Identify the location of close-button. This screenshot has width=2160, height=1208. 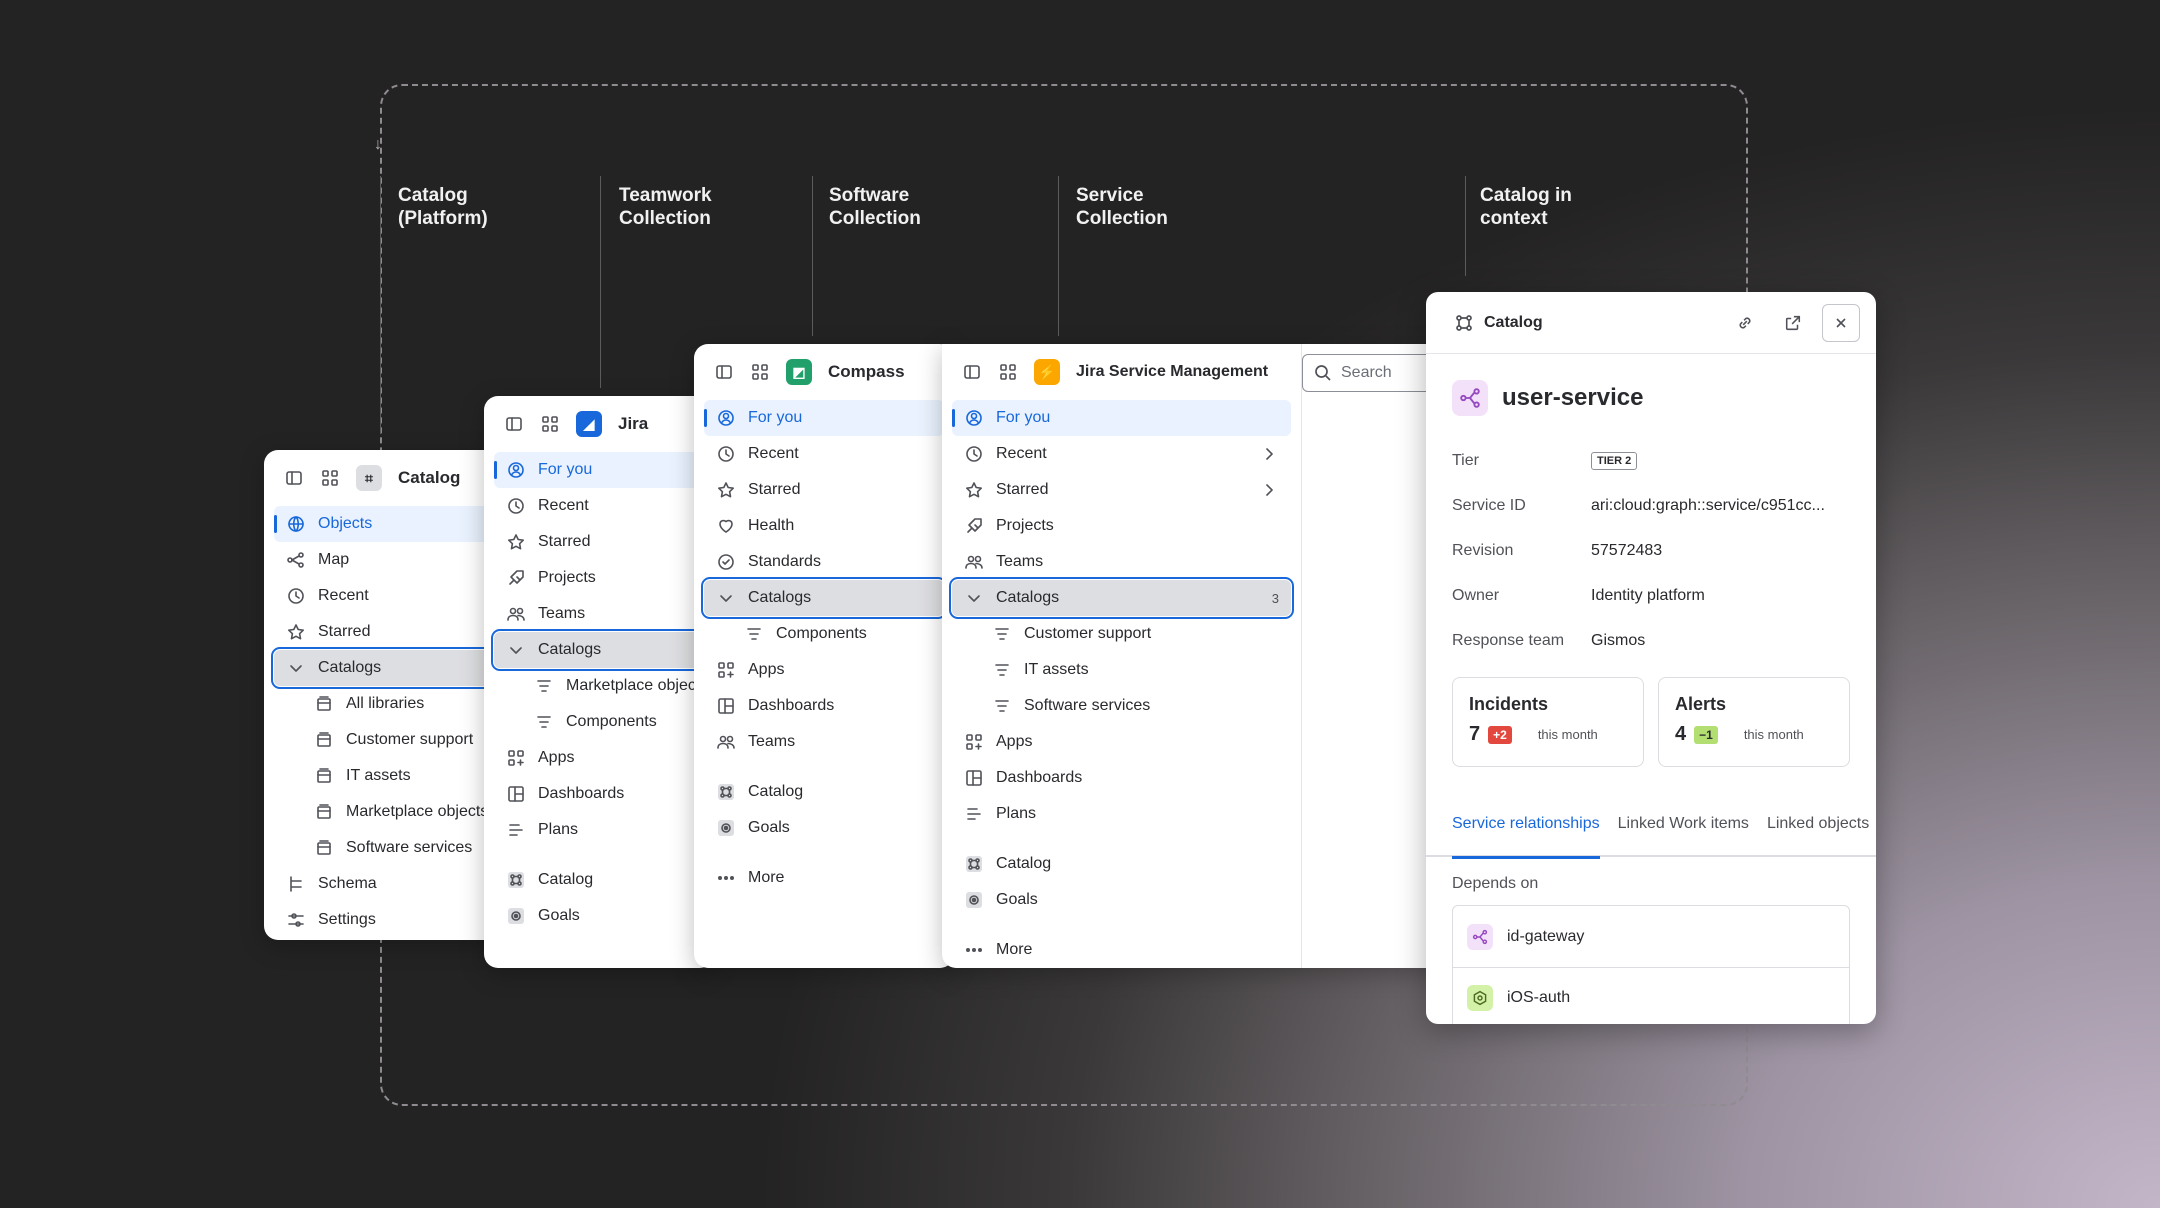
(1841, 322).